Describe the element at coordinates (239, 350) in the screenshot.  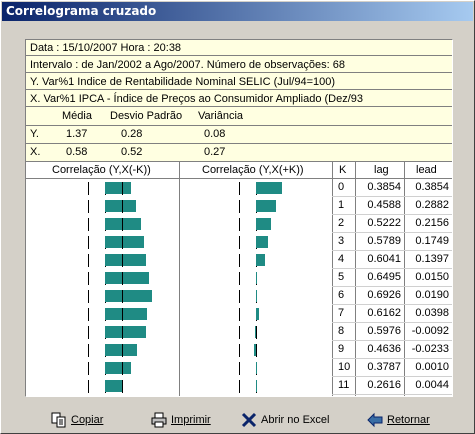
I see `table-row: 9 0.4636 -0.0233` at that location.